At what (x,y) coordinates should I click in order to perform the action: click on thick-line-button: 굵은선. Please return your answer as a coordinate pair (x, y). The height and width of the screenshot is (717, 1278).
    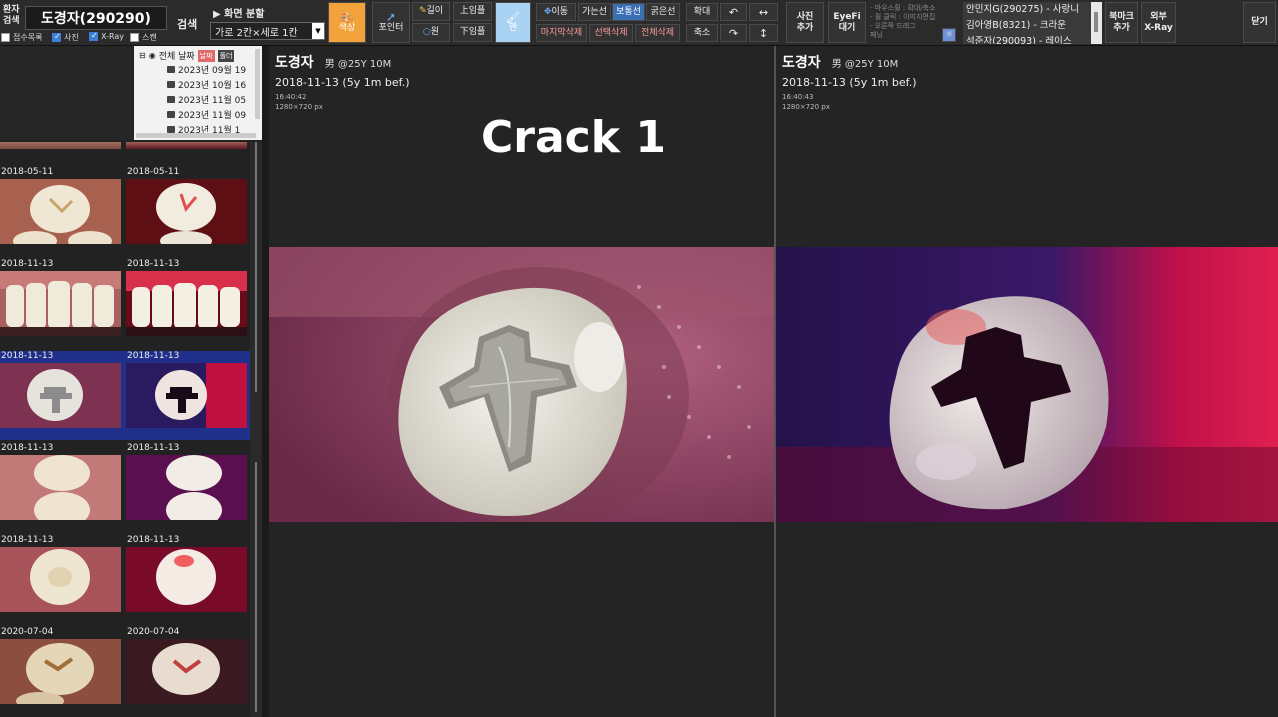
    Looking at the image, I should click on (663, 12).